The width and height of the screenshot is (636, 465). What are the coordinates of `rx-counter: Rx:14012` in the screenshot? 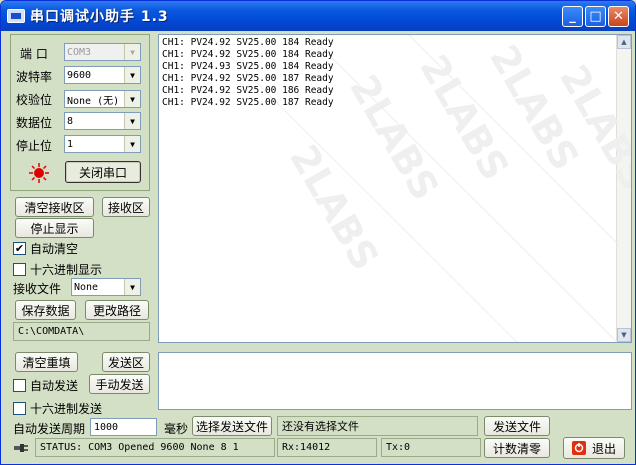 It's located at (327, 447).